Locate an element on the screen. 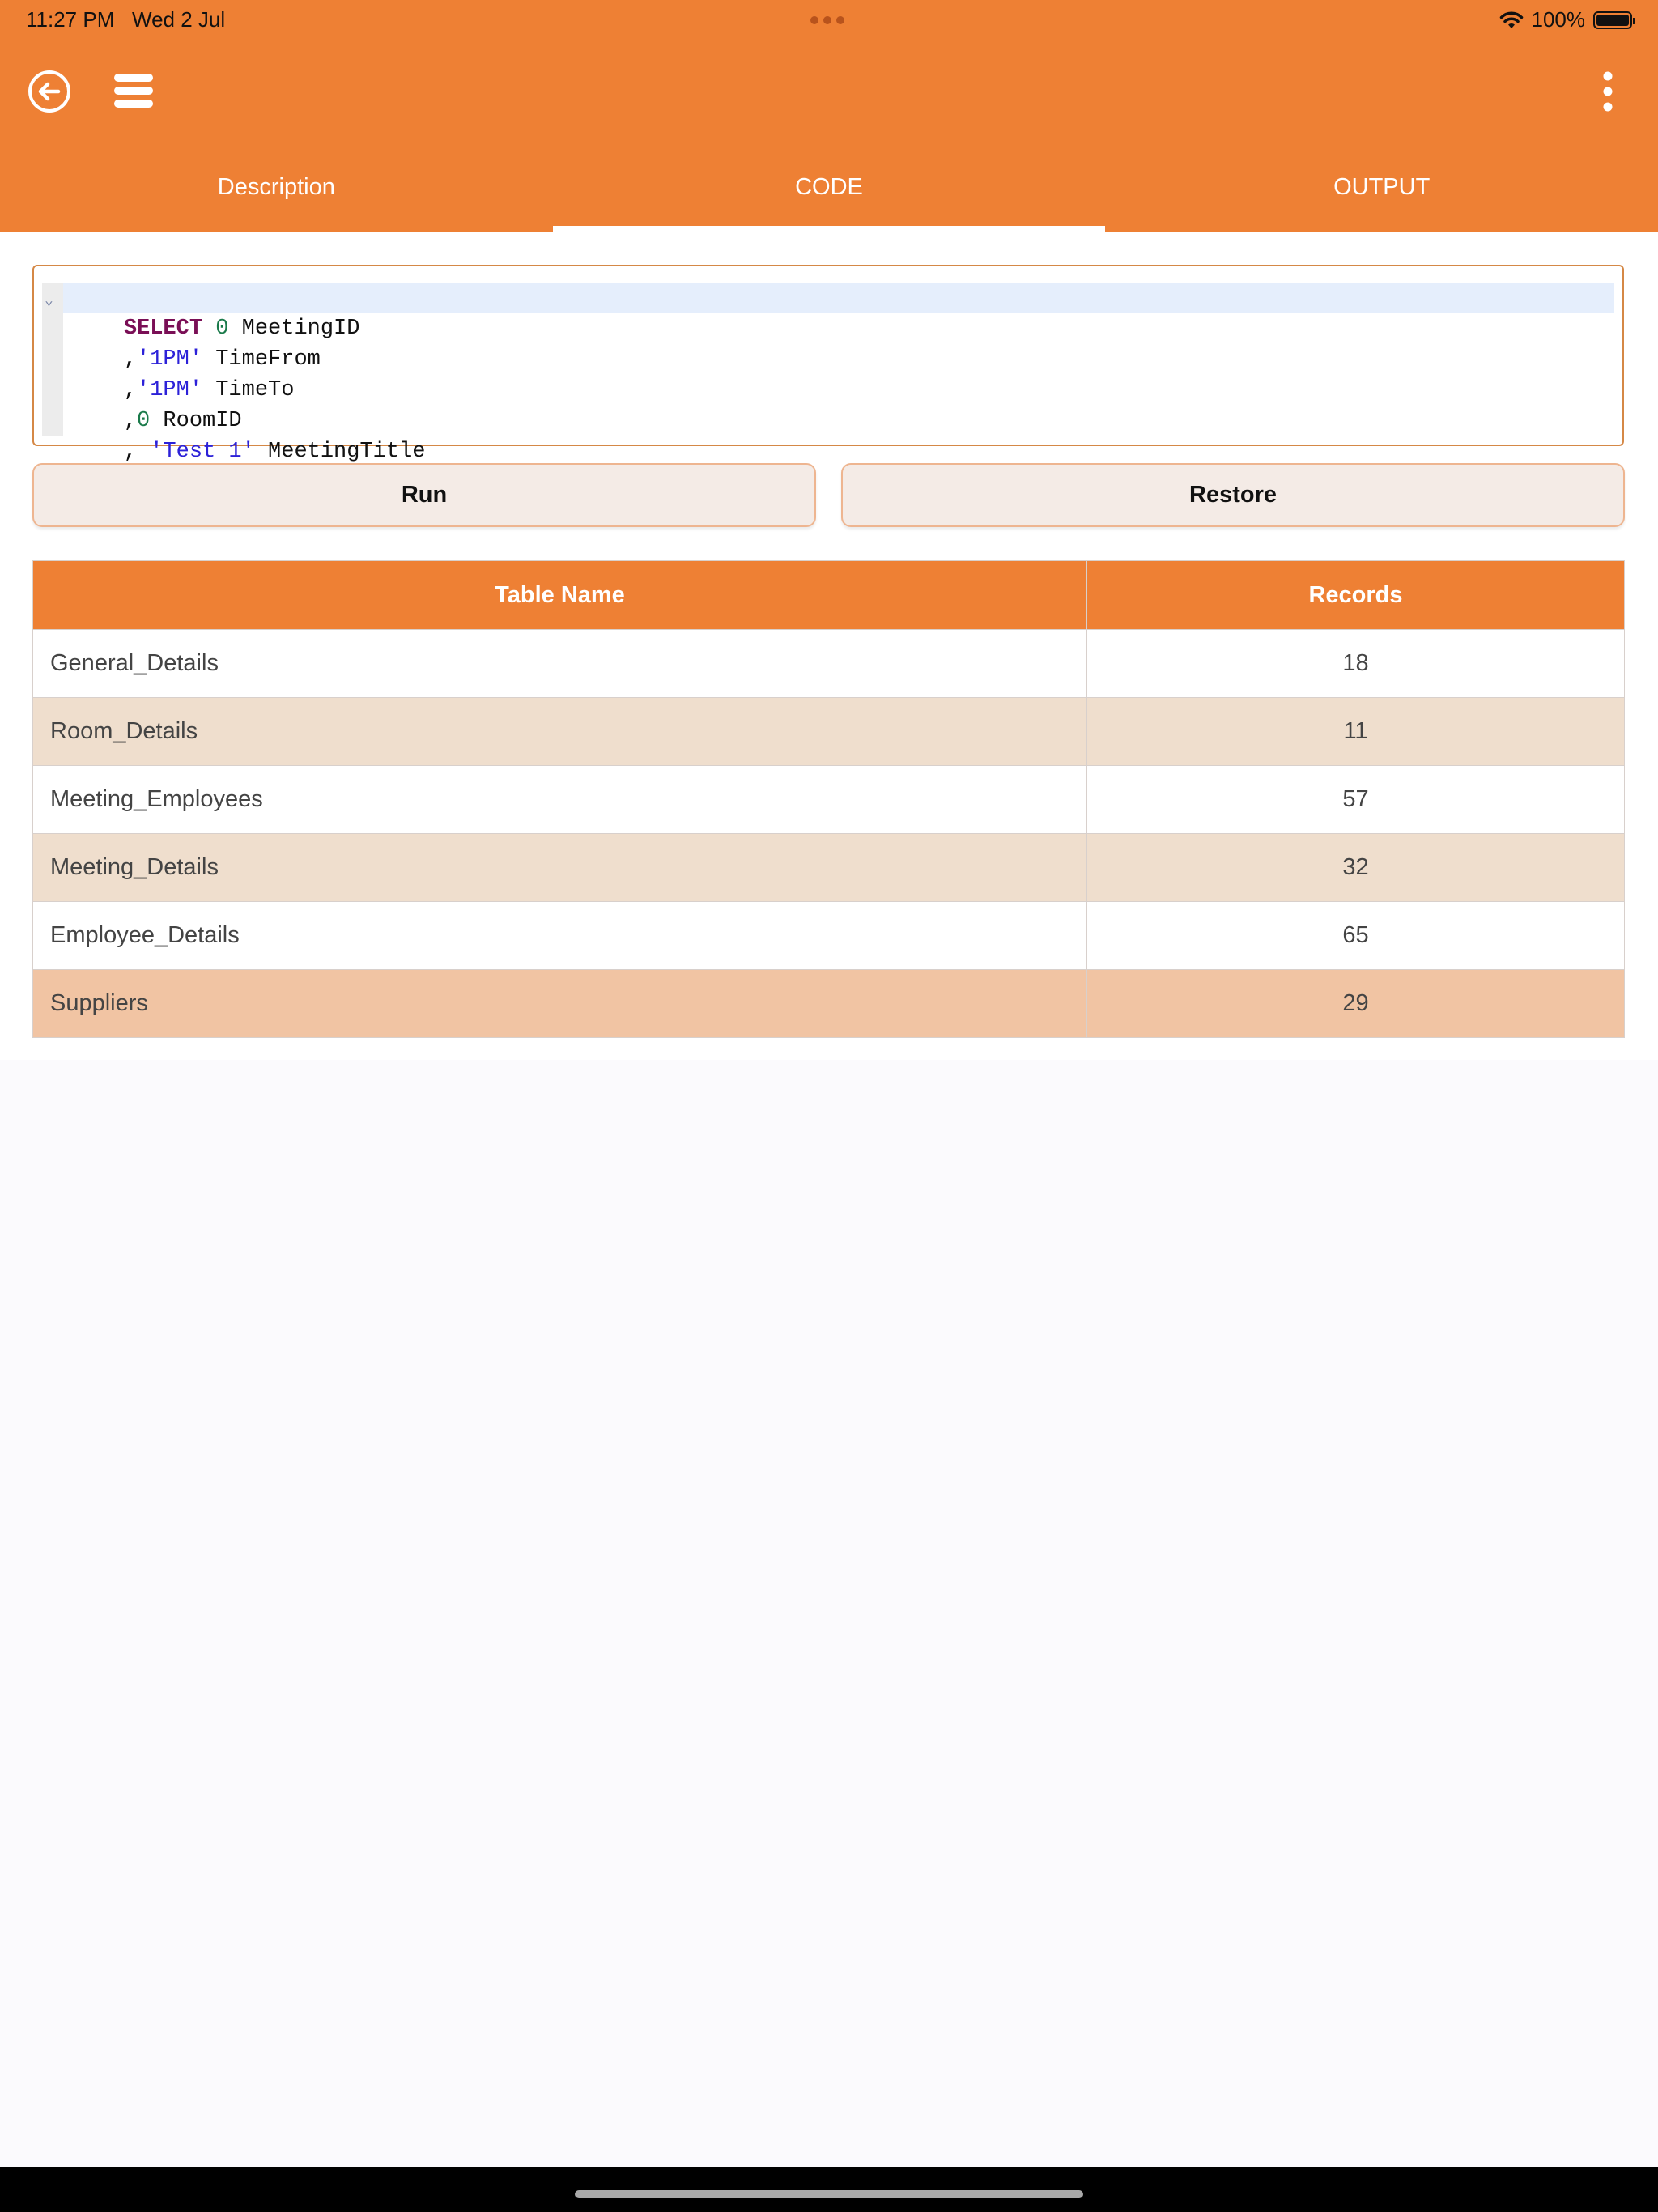 This screenshot has width=1658, height=2212. multitasking-dots-icon is located at coordinates (827, 20).